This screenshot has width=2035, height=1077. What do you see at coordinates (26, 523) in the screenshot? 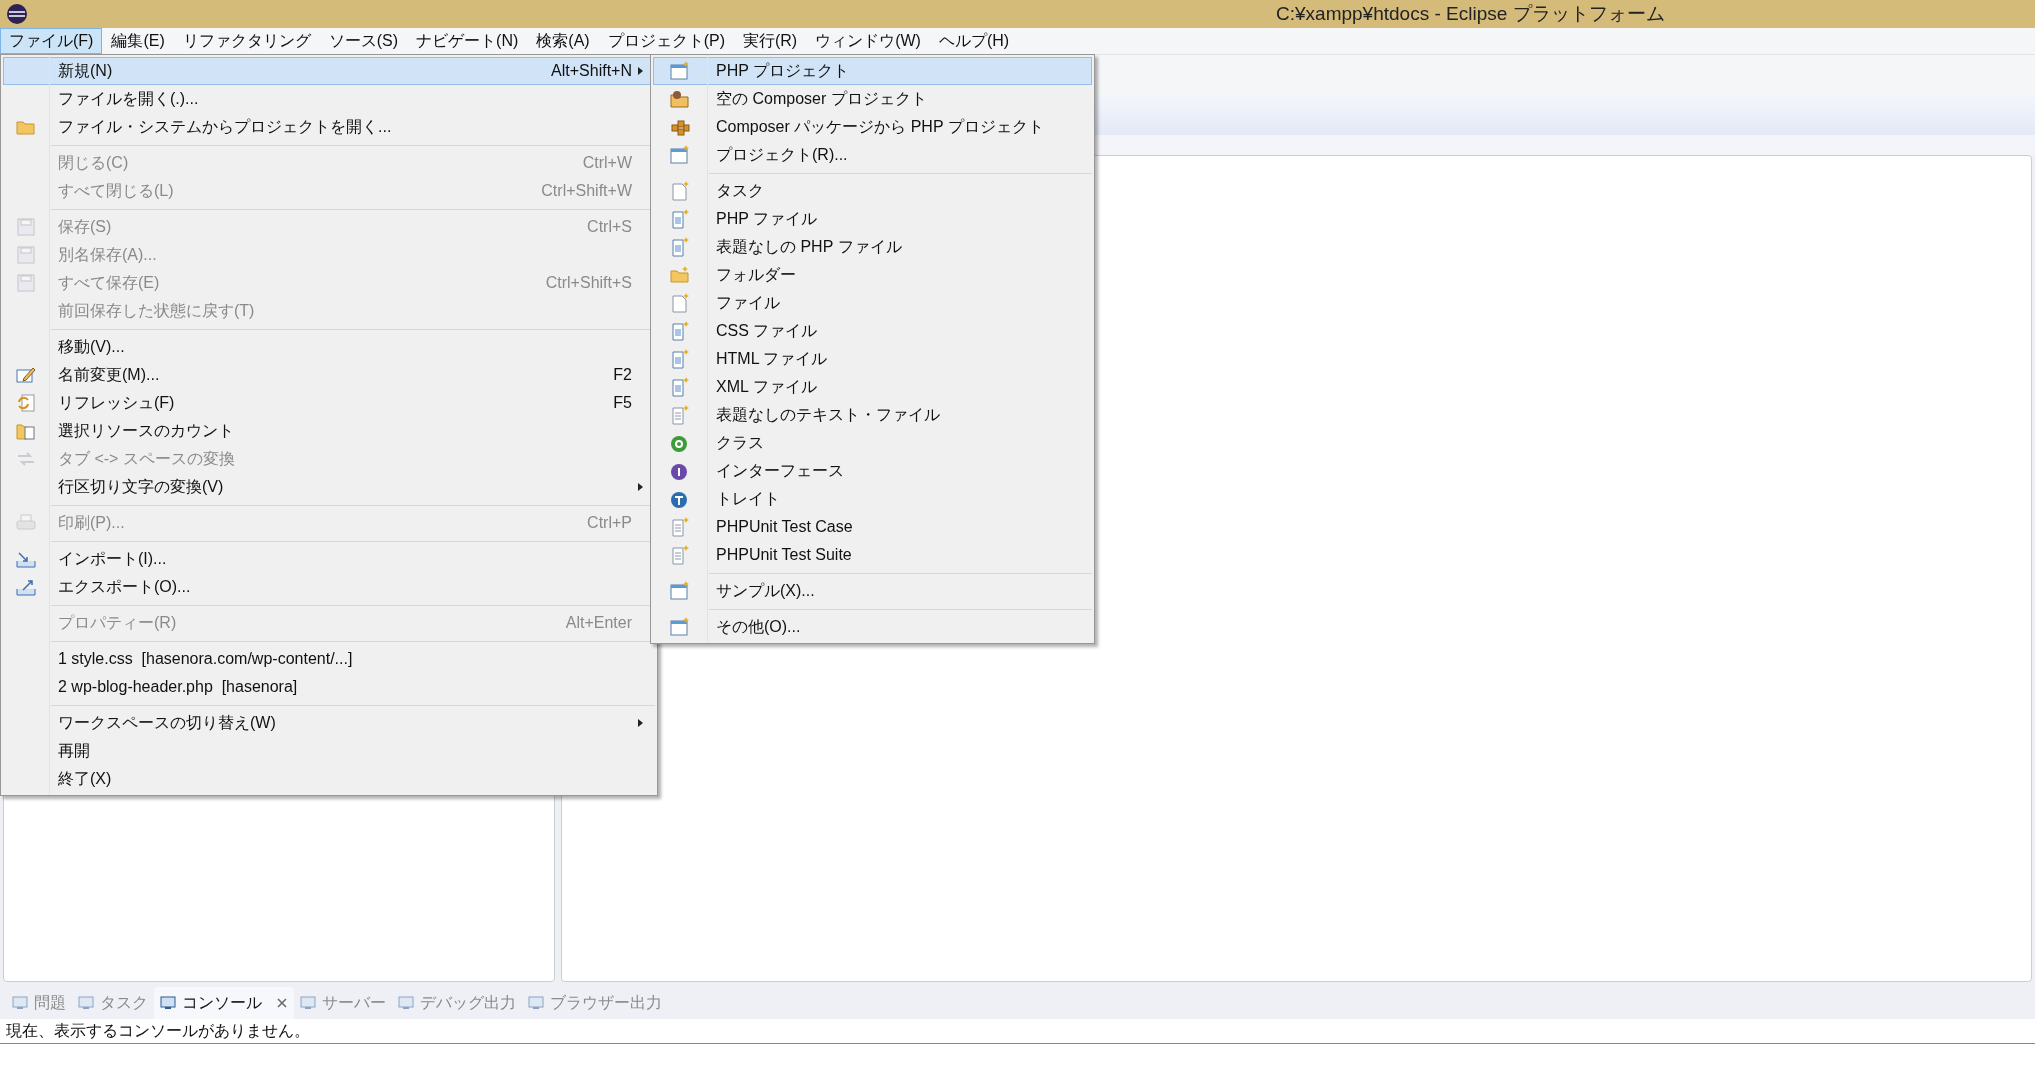
I see `printer-icon` at bounding box center [26, 523].